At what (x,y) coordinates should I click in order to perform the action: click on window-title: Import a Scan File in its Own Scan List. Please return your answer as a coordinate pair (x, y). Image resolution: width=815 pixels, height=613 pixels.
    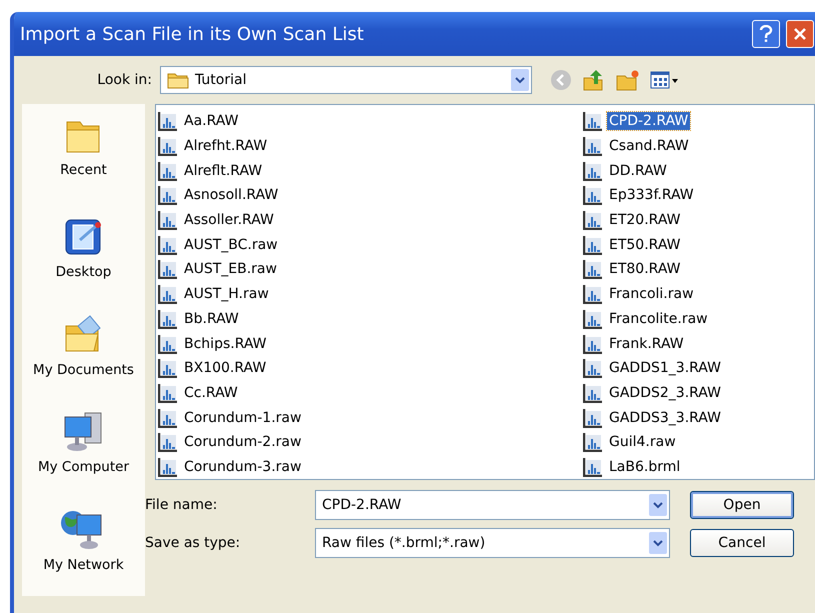
    Looking at the image, I should click on (192, 34).